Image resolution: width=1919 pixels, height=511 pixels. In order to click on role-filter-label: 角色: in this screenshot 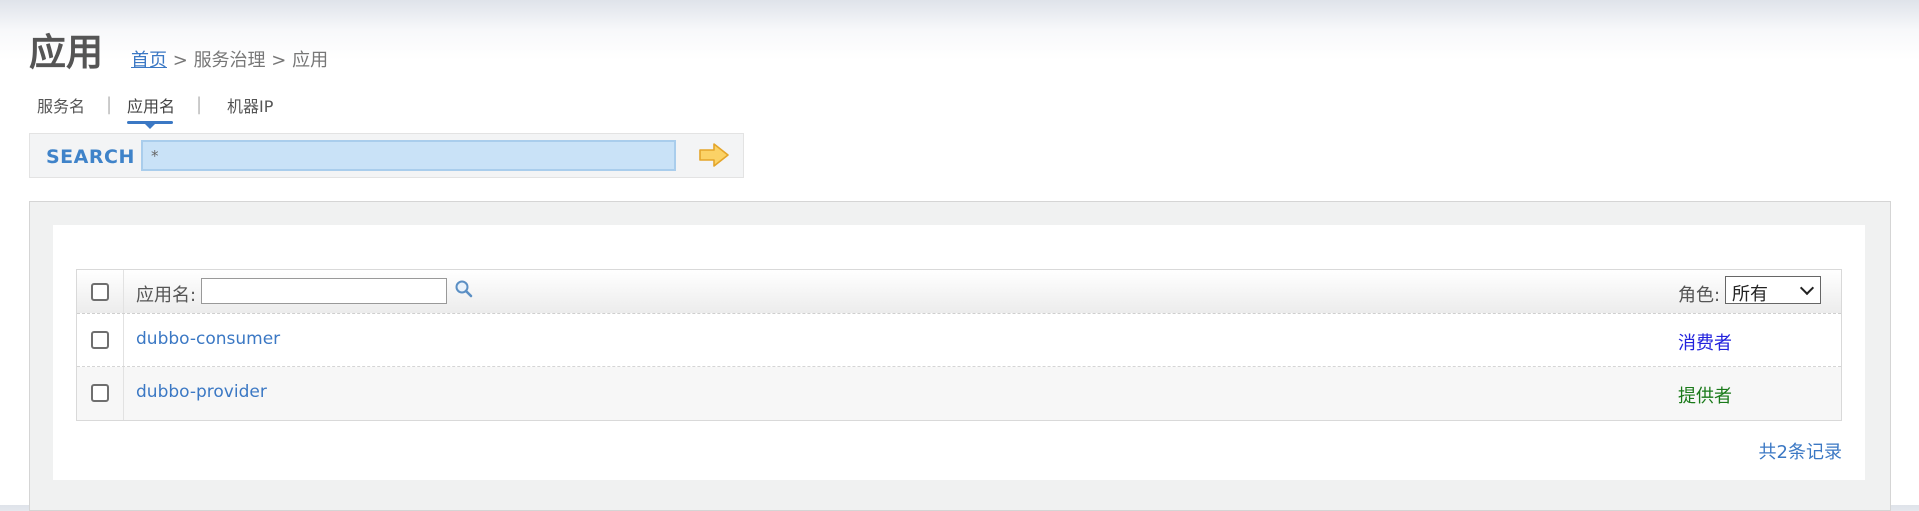, I will do `click(1699, 295)`.